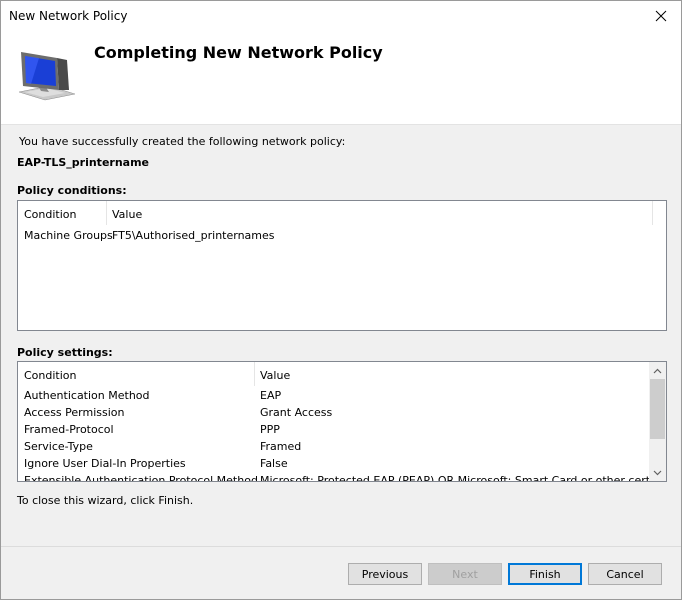  I want to click on value-cell: Framed, so click(281, 446).